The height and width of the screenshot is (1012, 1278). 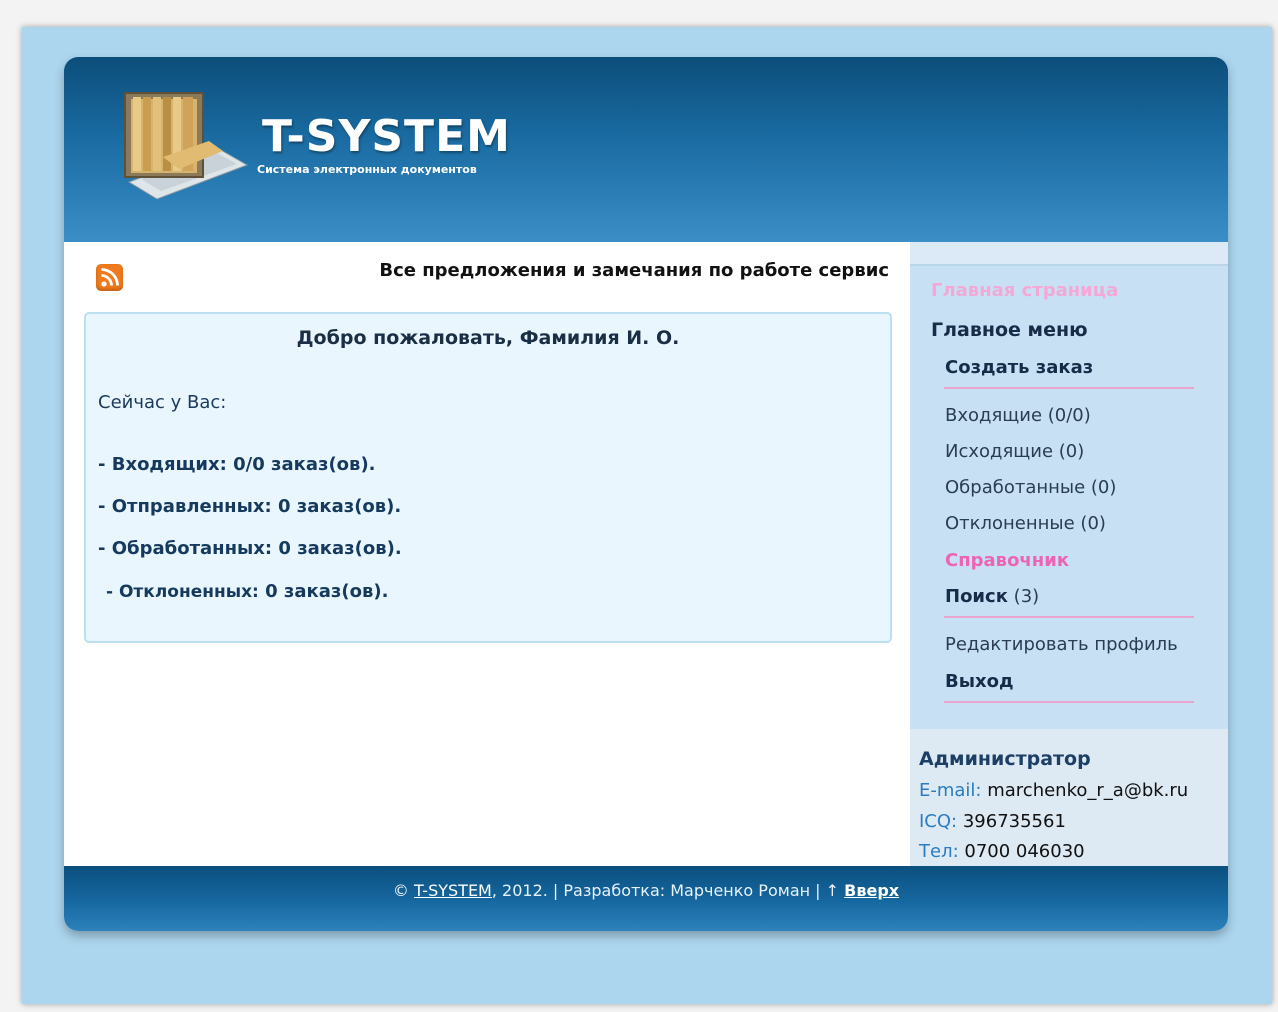 What do you see at coordinates (1030, 487) in the screenshot?
I see `sidebar-item-processed: Обработанные (0)` at bounding box center [1030, 487].